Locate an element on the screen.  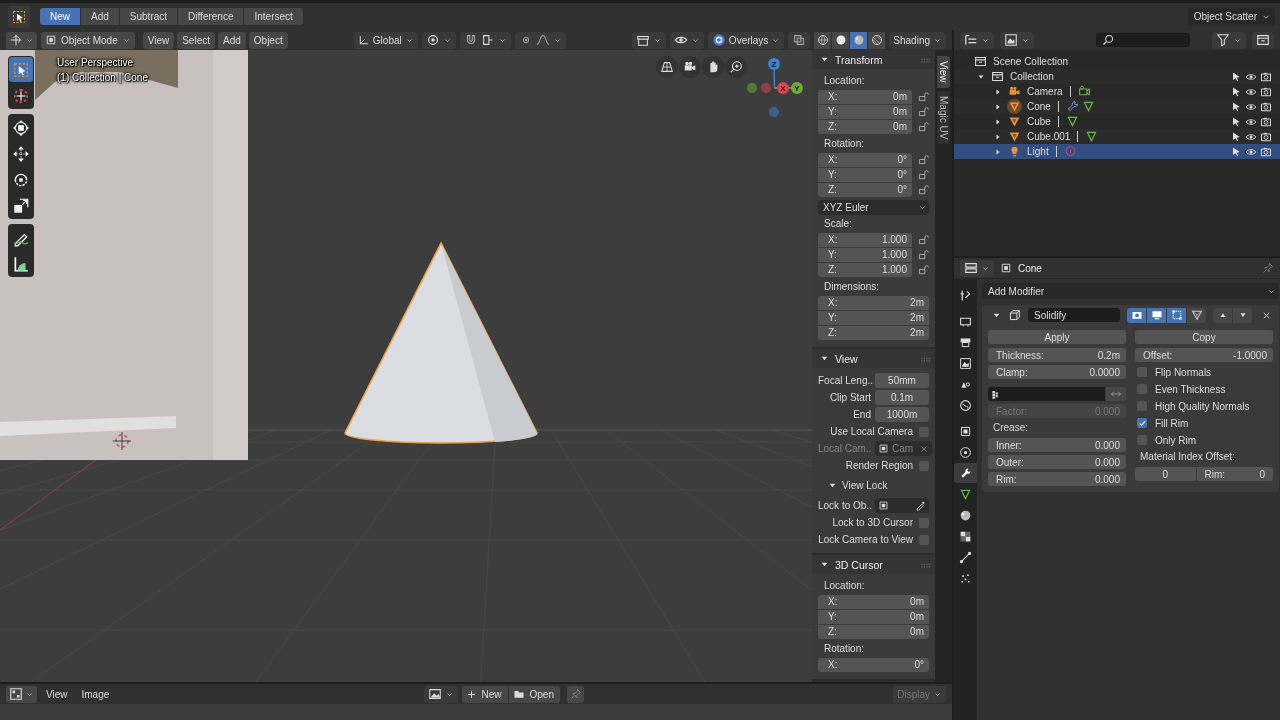
new-collection-button is located at coordinates (1263, 40).